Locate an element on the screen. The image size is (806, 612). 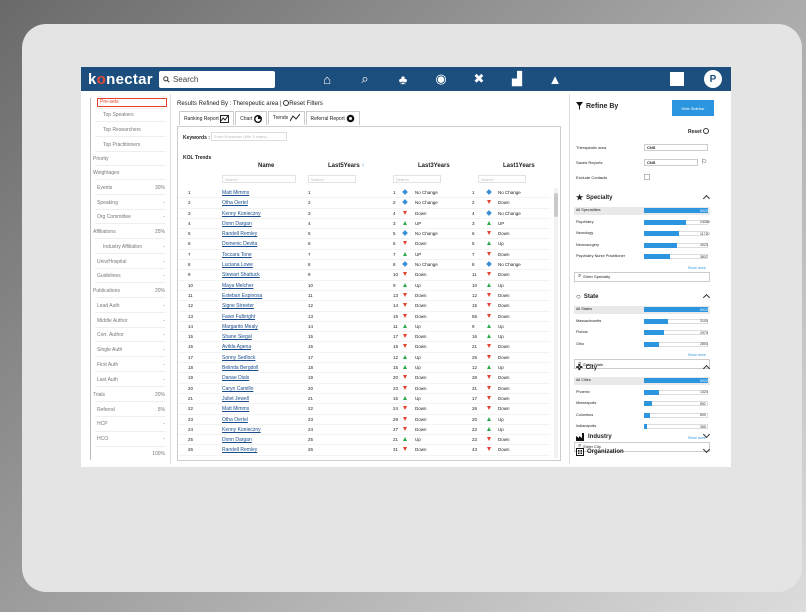
tab-trends: Trends is located at coordinates (286, 118).